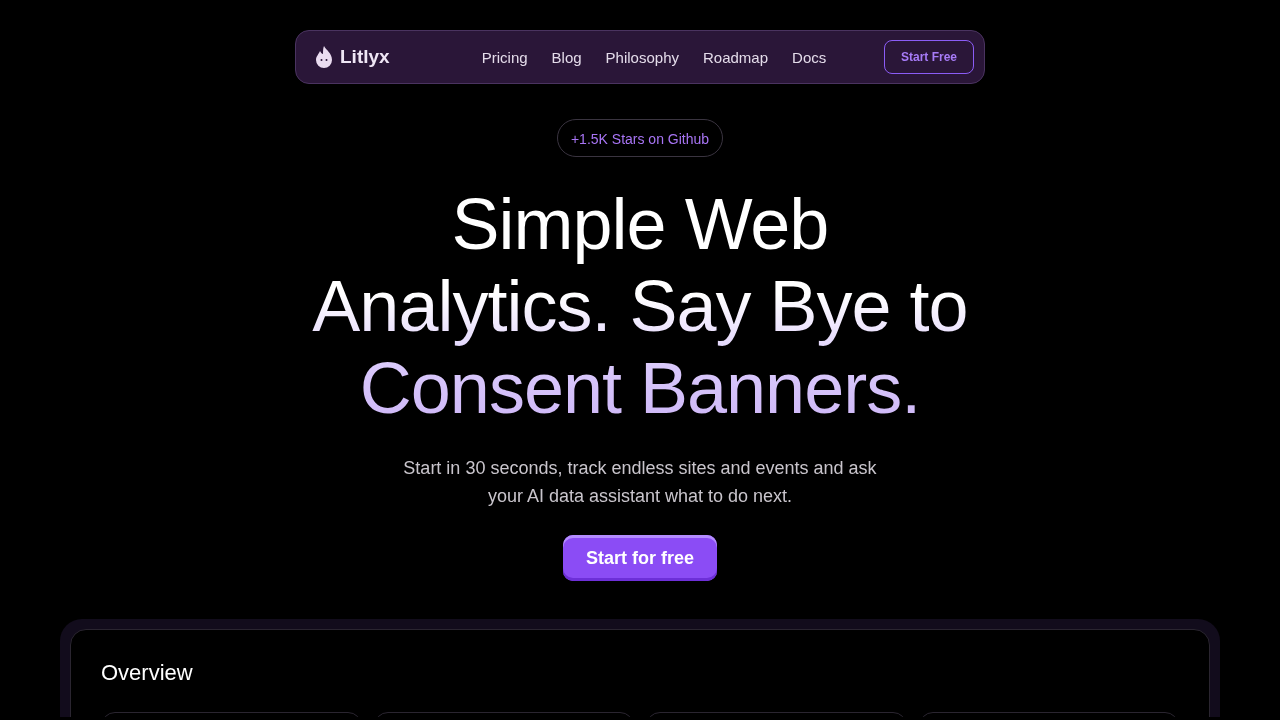 Image resolution: width=1280 pixels, height=720 pixels. Describe the element at coordinates (566, 57) in the screenshot. I see `nav-link: Blog` at that location.